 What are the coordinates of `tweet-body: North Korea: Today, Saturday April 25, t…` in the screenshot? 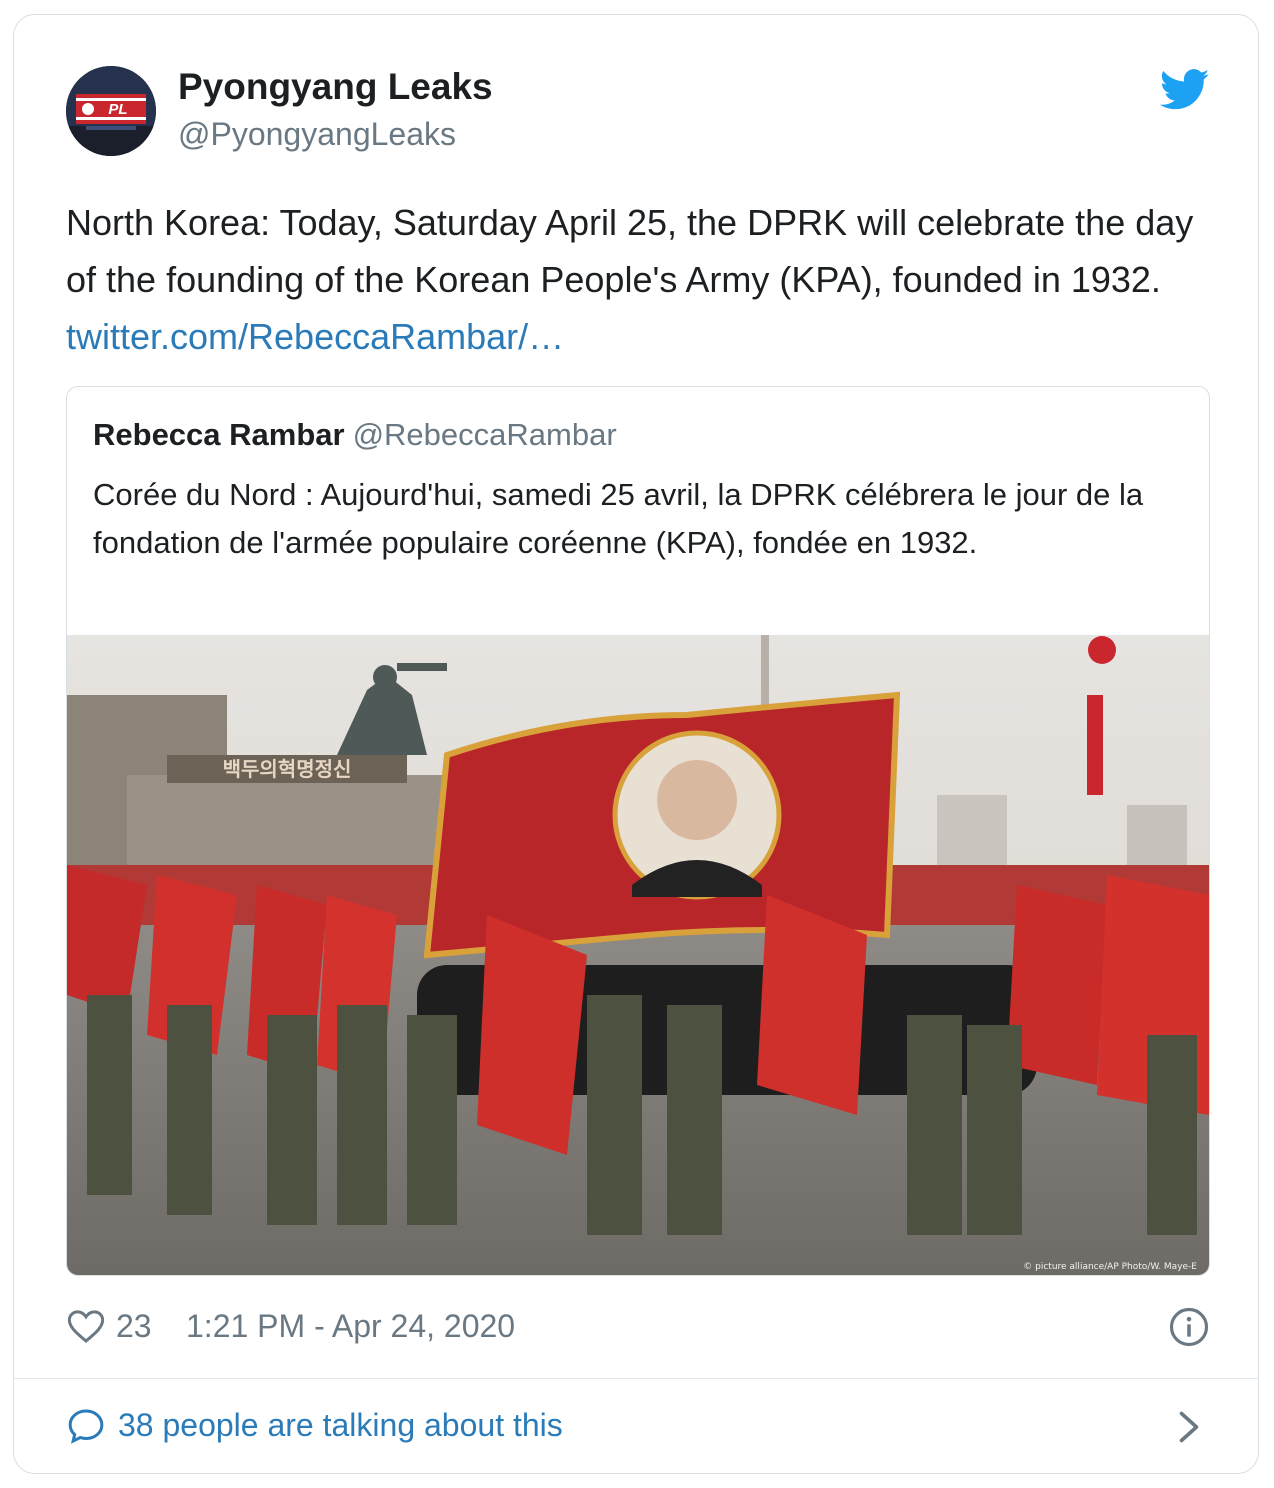 It's located at (630, 251).